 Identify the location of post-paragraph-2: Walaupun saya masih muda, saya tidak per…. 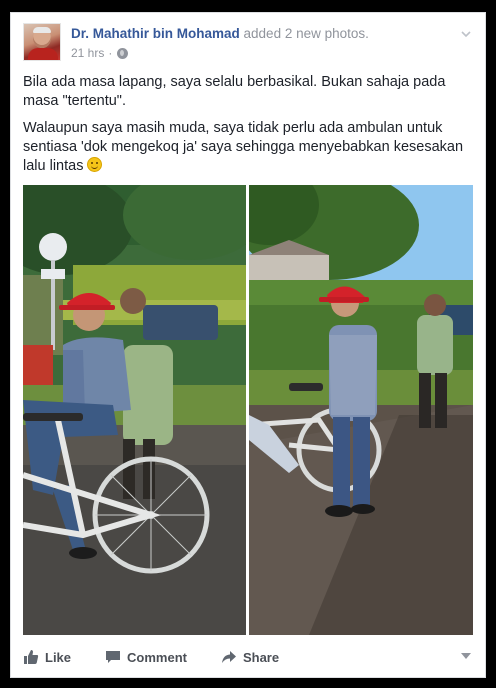
(247, 147).